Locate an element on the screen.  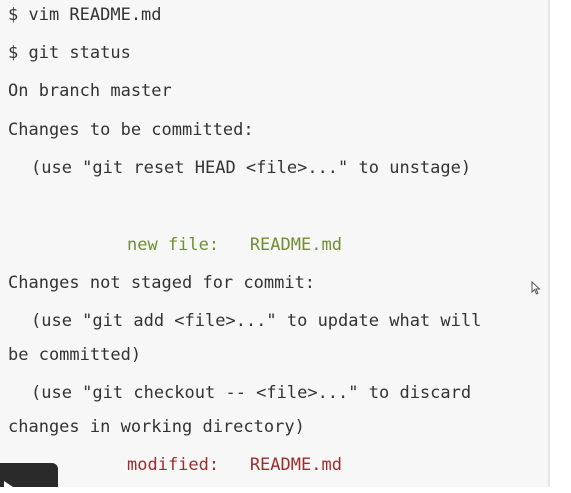
unstaged-hint-add-line2: be committed) is located at coordinates (75, 355).